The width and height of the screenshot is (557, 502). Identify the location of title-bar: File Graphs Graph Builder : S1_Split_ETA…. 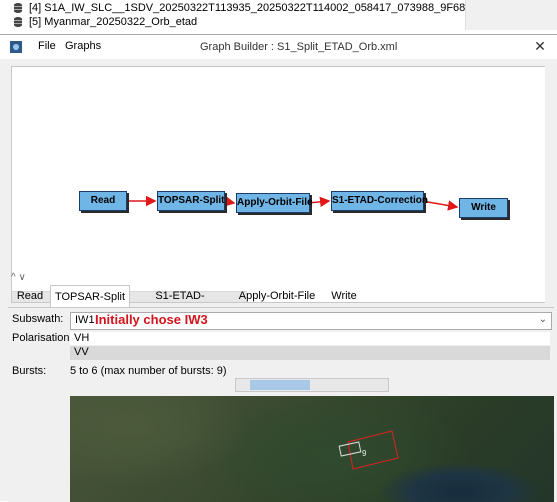
(278, 47).